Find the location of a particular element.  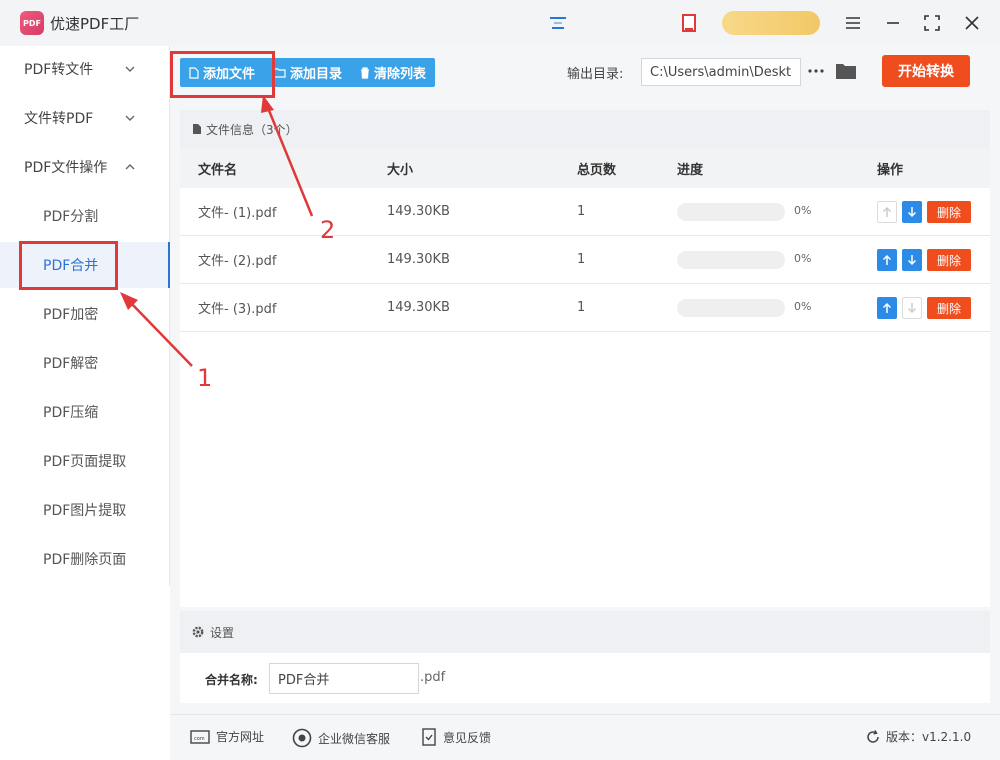

file-panel-title: 文件信息（3个） is located at coordinates (252, 129).